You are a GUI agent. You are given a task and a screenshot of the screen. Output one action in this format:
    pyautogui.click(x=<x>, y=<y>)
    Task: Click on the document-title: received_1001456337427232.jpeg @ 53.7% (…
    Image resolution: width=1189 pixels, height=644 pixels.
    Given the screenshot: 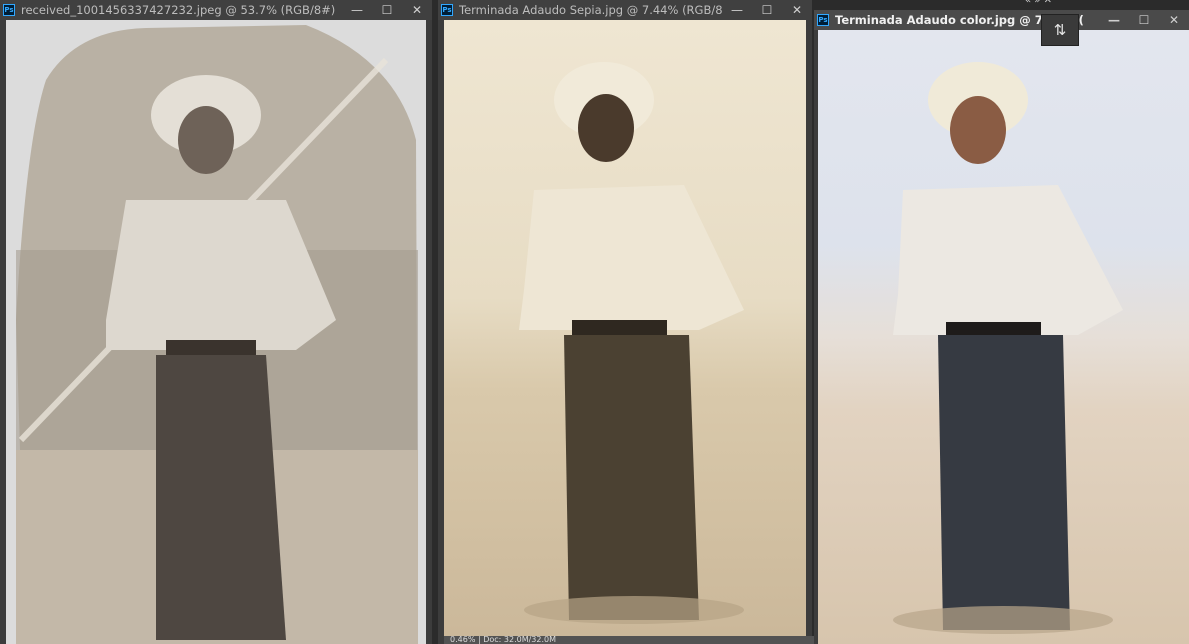 What is the action you would take?
    pyautogui.click(x=178, y=10)
    